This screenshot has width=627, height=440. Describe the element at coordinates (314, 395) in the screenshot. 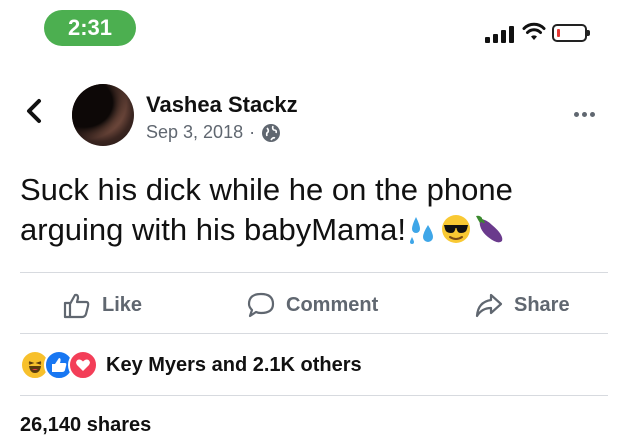

I see `divider-bottom` at that location.